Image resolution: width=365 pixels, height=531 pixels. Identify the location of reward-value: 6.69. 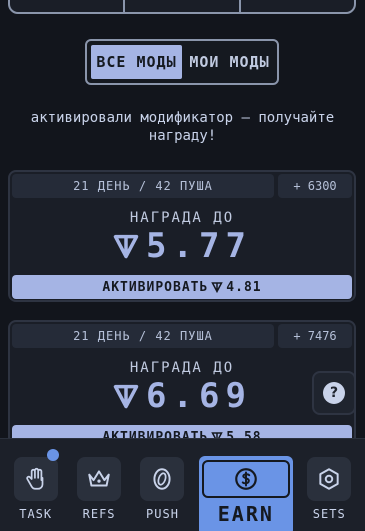
(182, 396).